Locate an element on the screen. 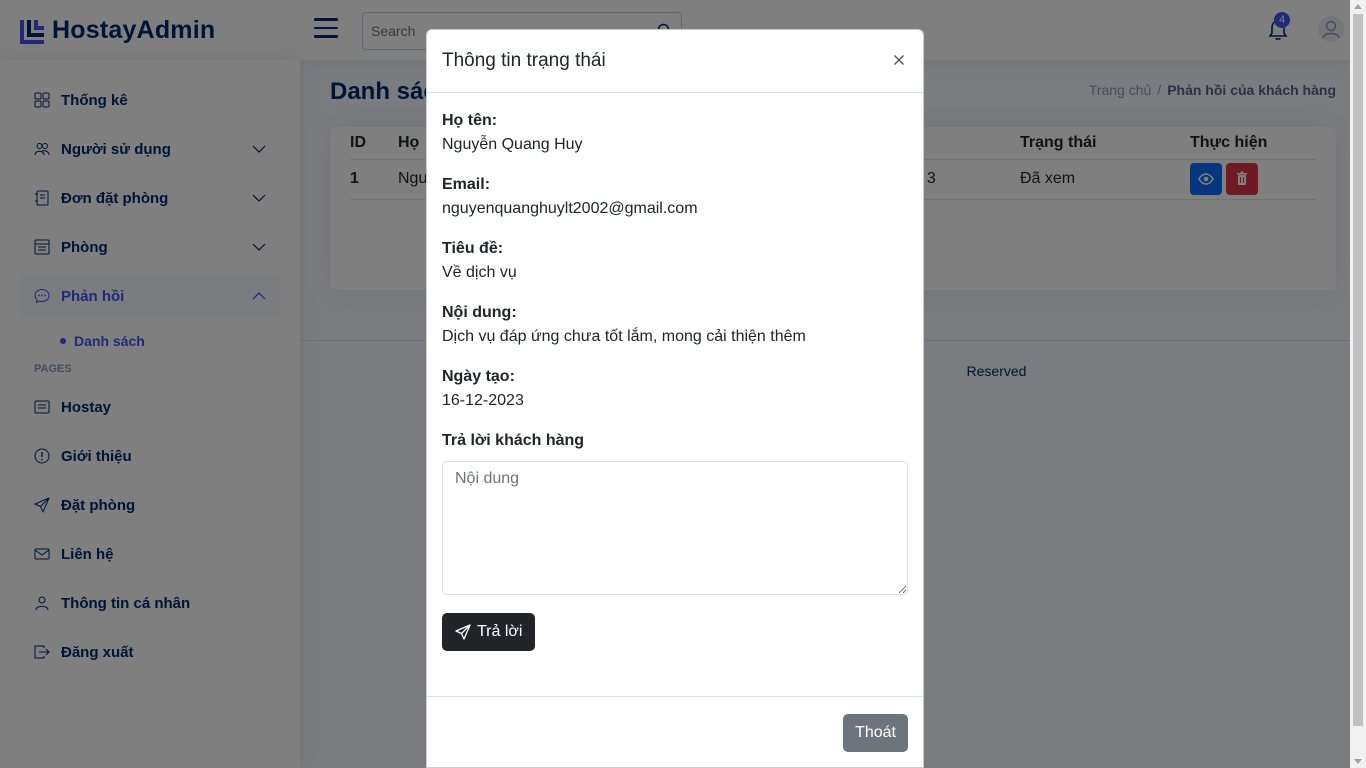  field-label: Nội dung: is located at coordinates (479, 312).